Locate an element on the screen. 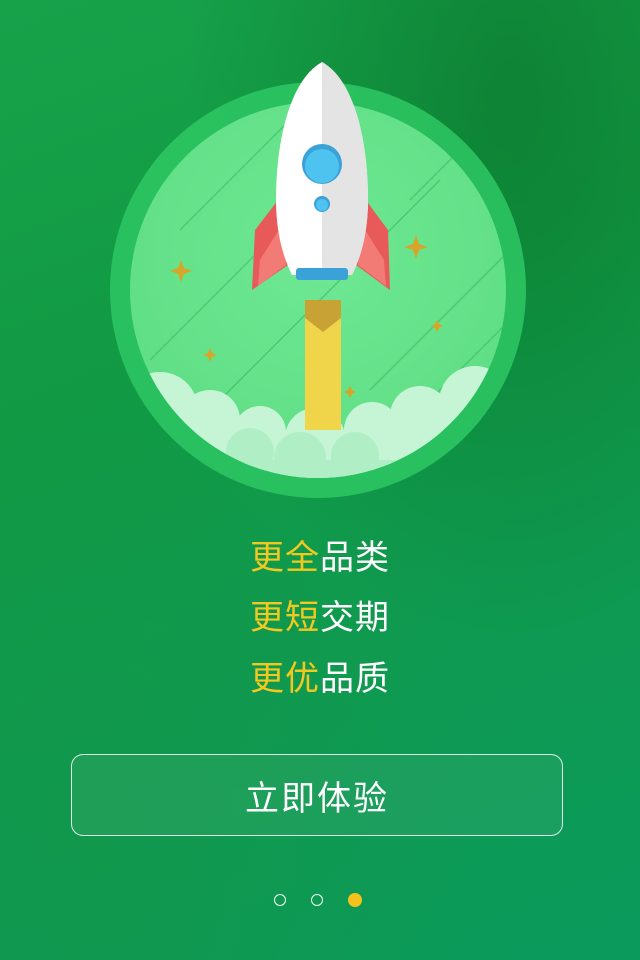 This screenshot has width=640, height=960. feature-line-1: 更全品类 is located at coordinates (320, 558).